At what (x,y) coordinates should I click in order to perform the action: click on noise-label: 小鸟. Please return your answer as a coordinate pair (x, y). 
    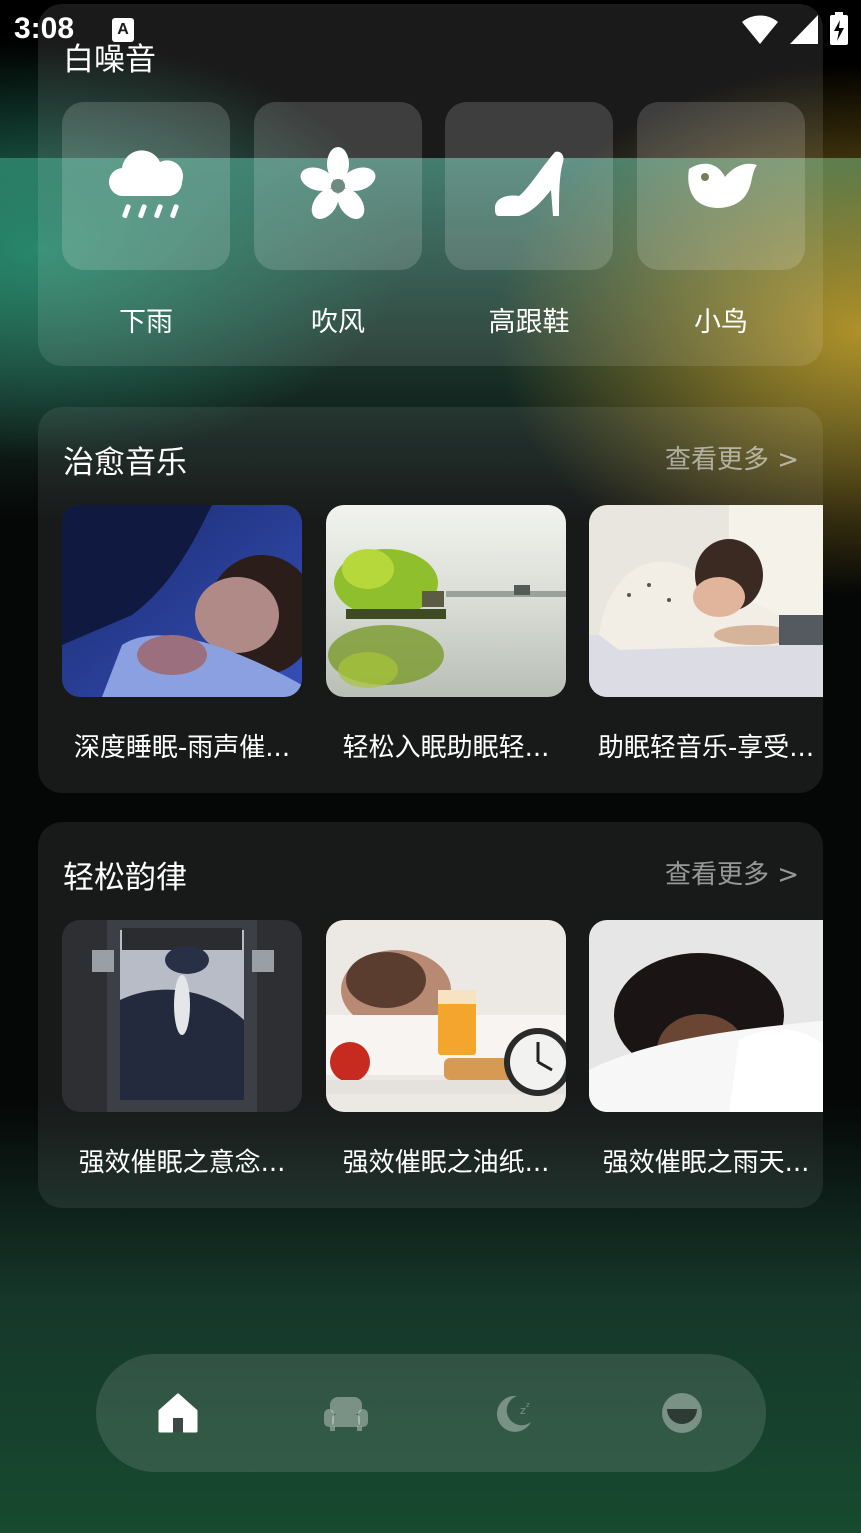
    Looking at the image, I should click on (721, 322).